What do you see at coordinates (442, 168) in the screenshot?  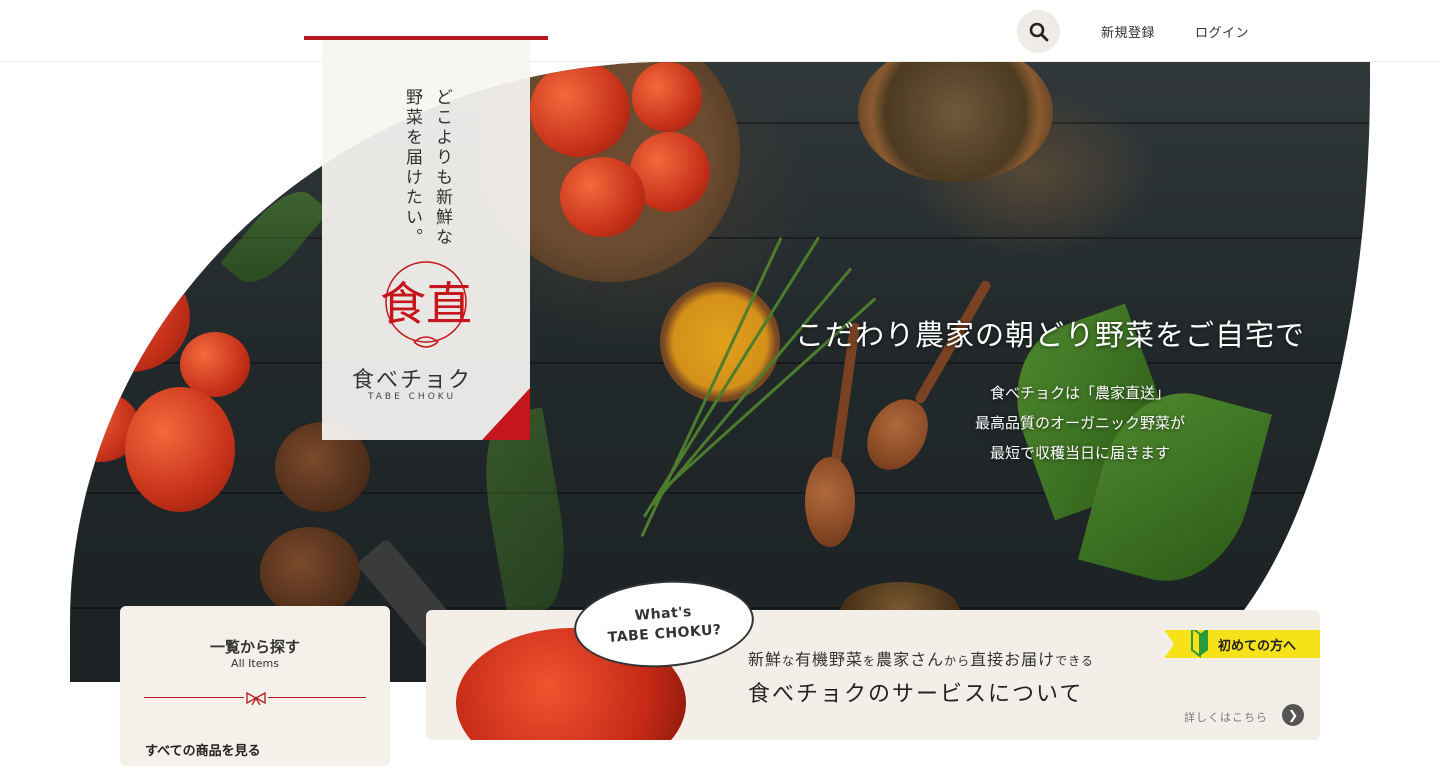 I see `tagline-line1: どこよりも新鮮な` at bounding box center [442, 168].